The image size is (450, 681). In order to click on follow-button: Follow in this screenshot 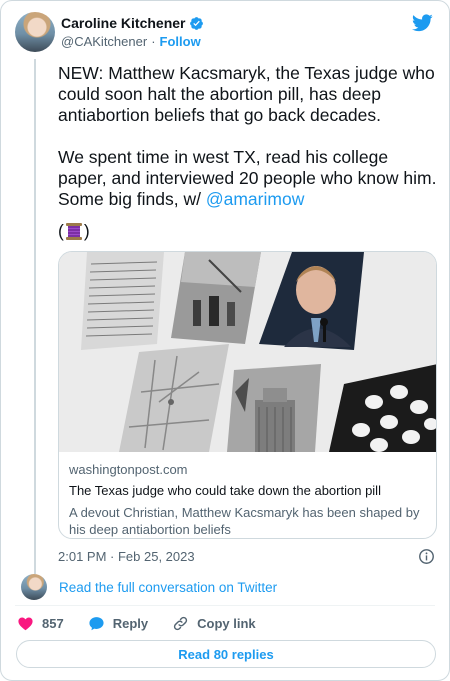, I will do `click(180, 41)`.